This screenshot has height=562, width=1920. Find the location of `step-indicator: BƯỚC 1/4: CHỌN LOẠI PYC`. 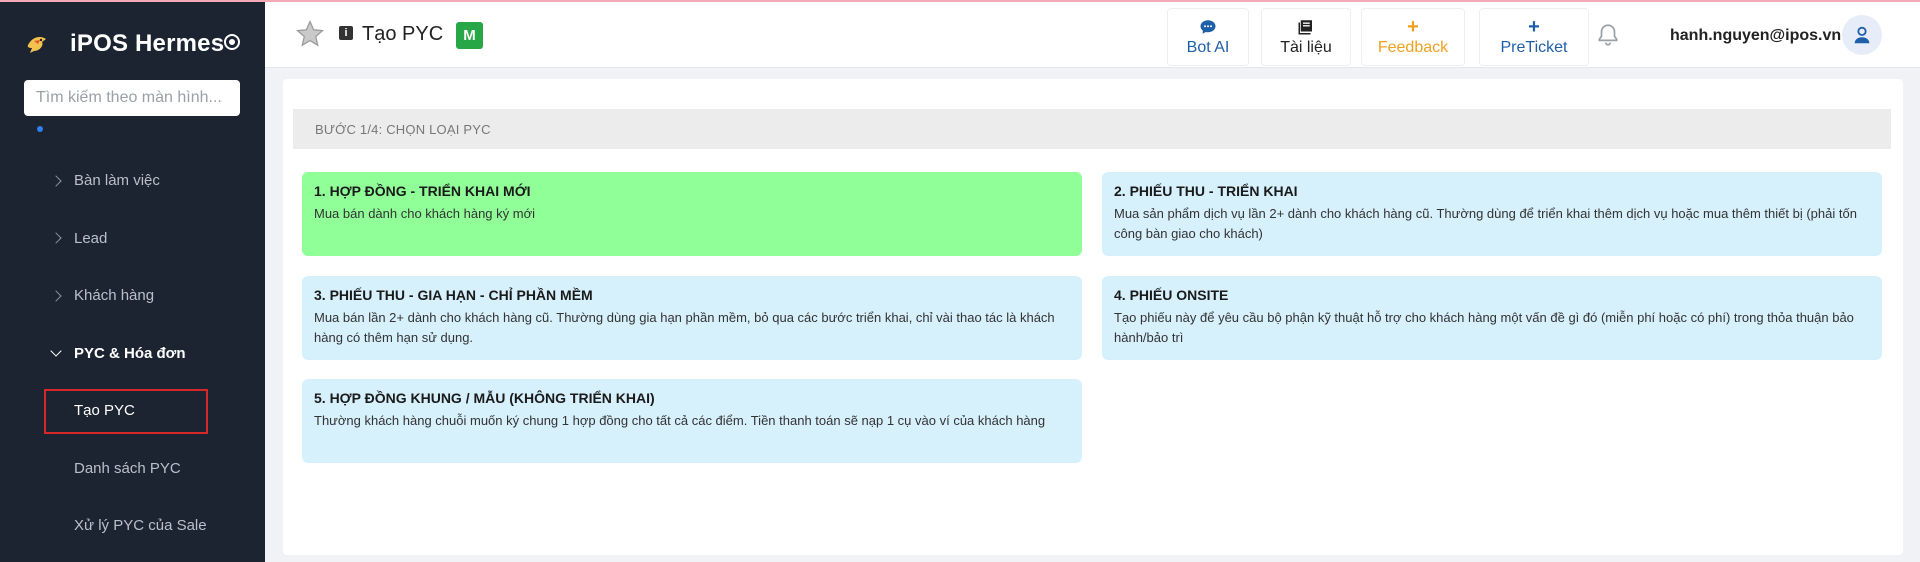

step-indicator: BƯỚC 1/4: CHỌN LOẠI PYC is located at coordinates (1092, 129).